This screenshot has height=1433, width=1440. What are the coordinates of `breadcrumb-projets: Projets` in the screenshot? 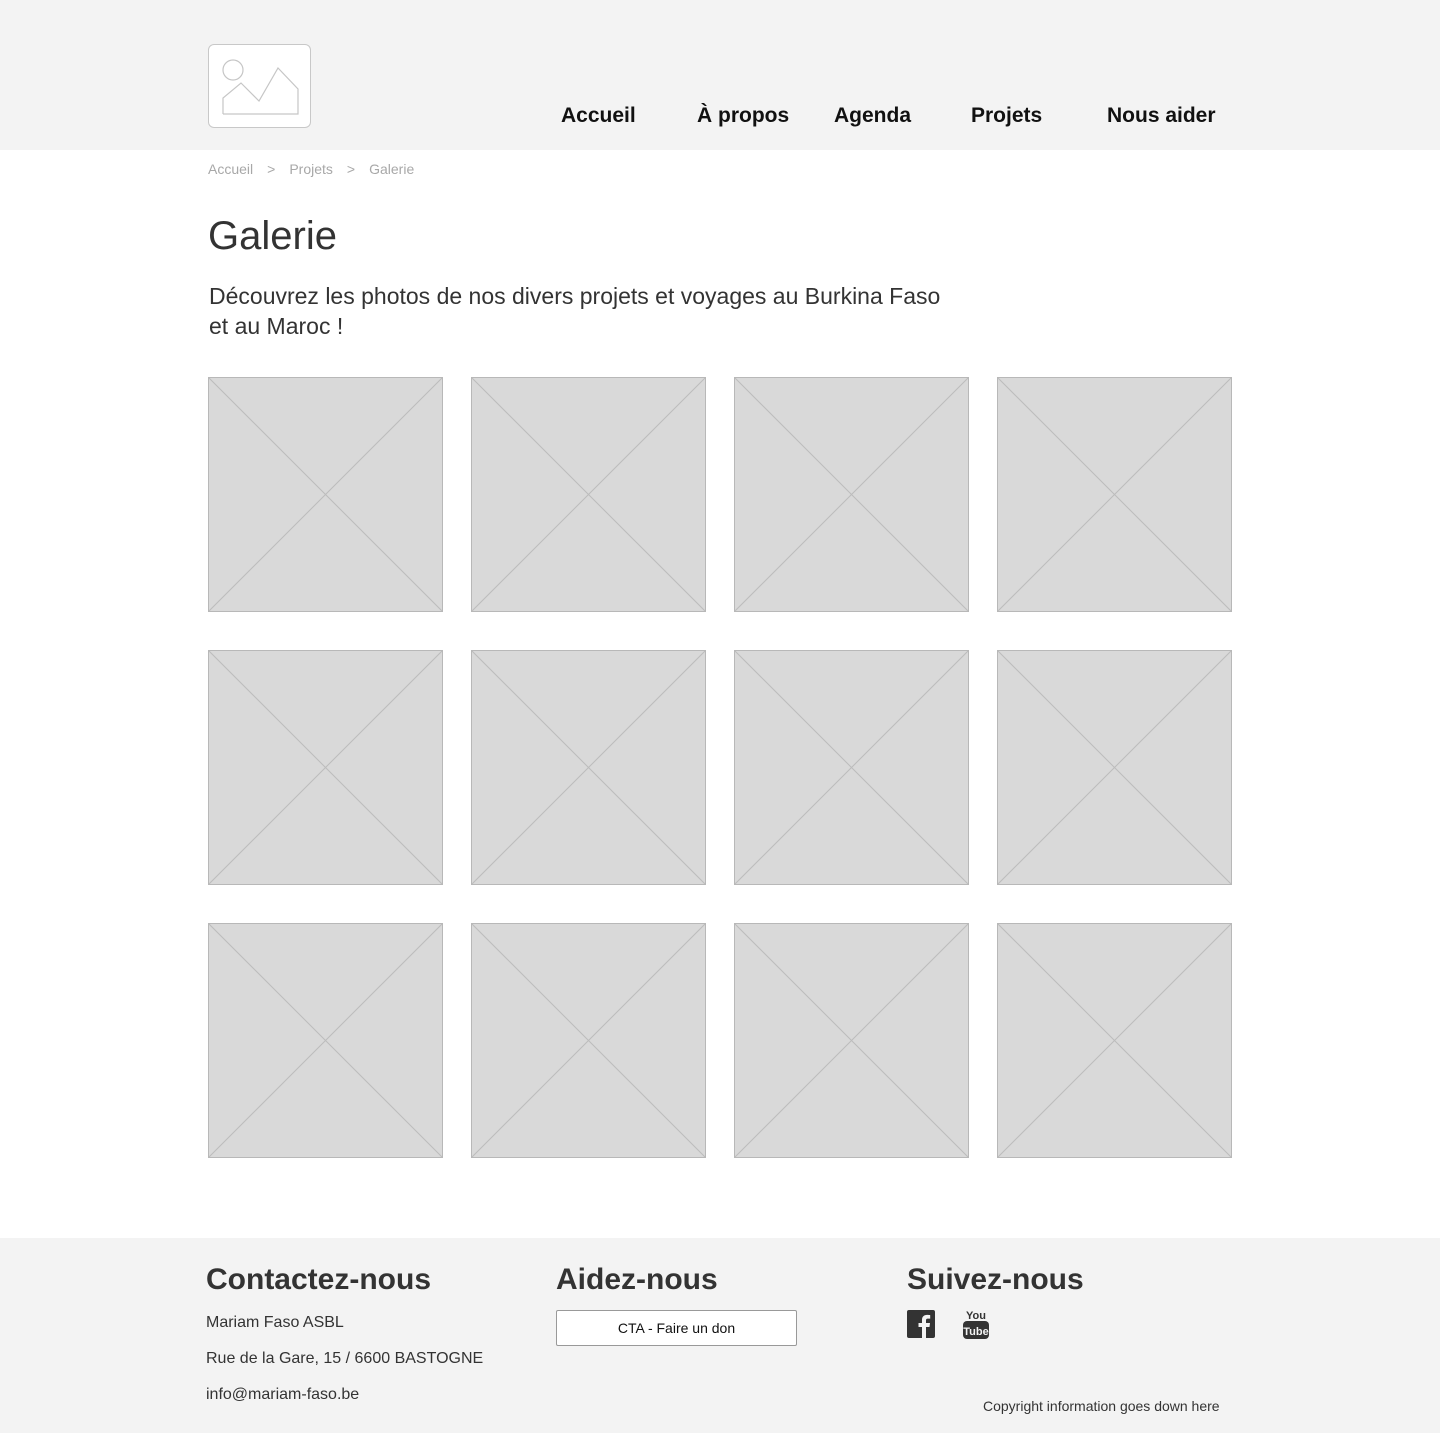 It's located at (311, 169).